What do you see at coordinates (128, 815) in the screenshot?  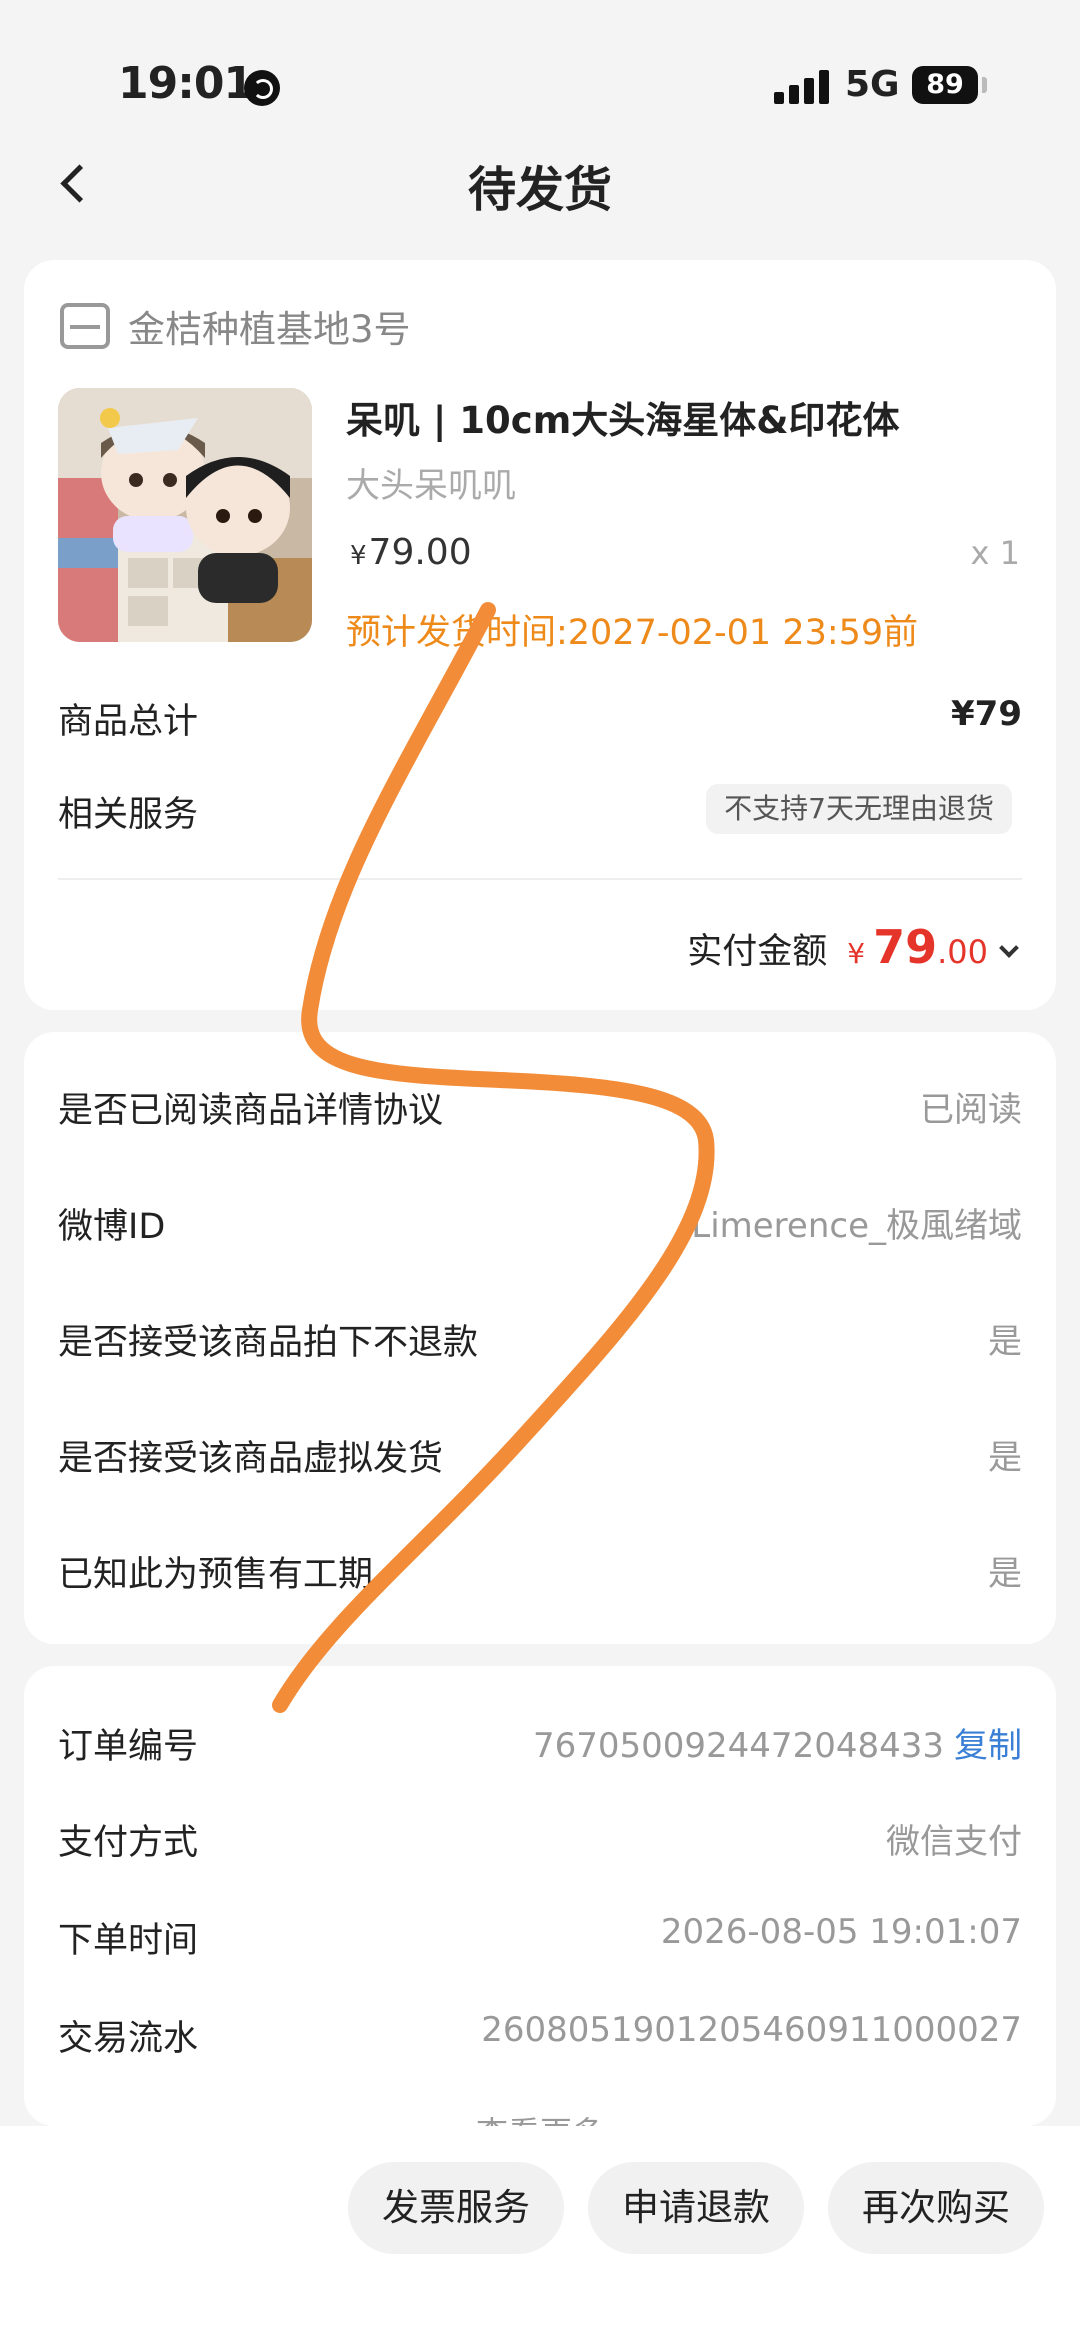 I see `service-label: 相关服务` at bounding box center [128, 815].